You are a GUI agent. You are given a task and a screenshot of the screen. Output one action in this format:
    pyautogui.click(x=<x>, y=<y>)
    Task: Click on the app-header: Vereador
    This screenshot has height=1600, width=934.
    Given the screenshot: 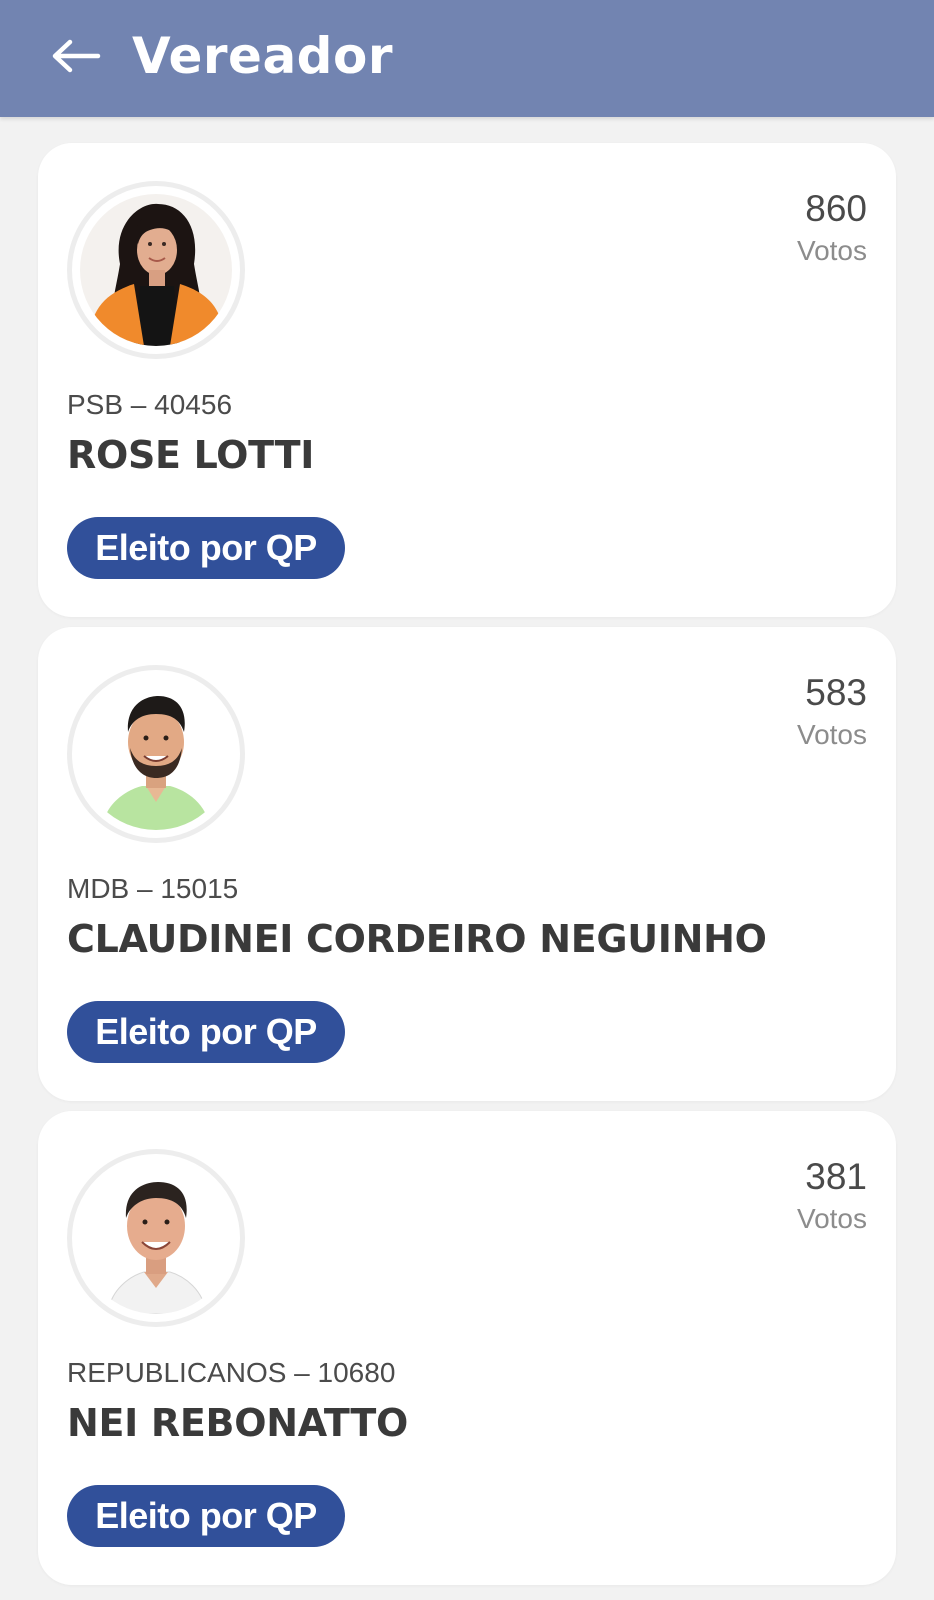 What is the action you would take?
    pyautogui.click(x=467, y=58)
    